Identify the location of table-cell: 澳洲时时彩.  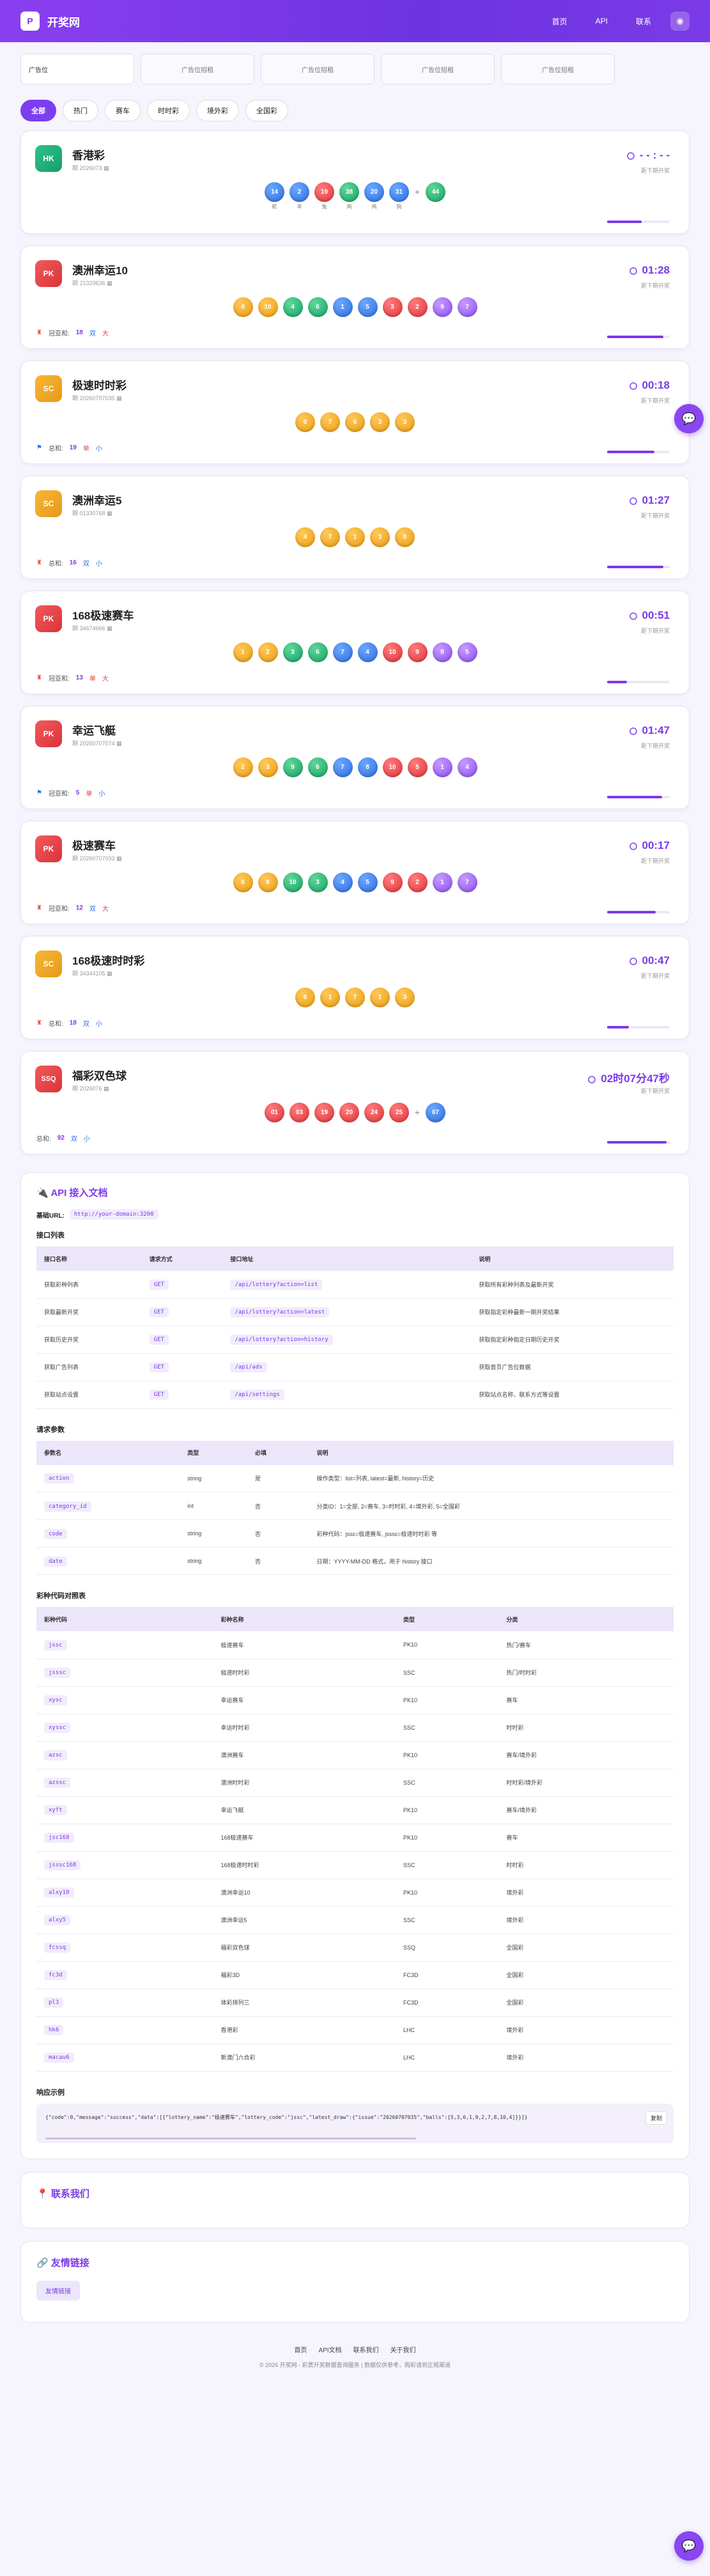
(304, 1783).